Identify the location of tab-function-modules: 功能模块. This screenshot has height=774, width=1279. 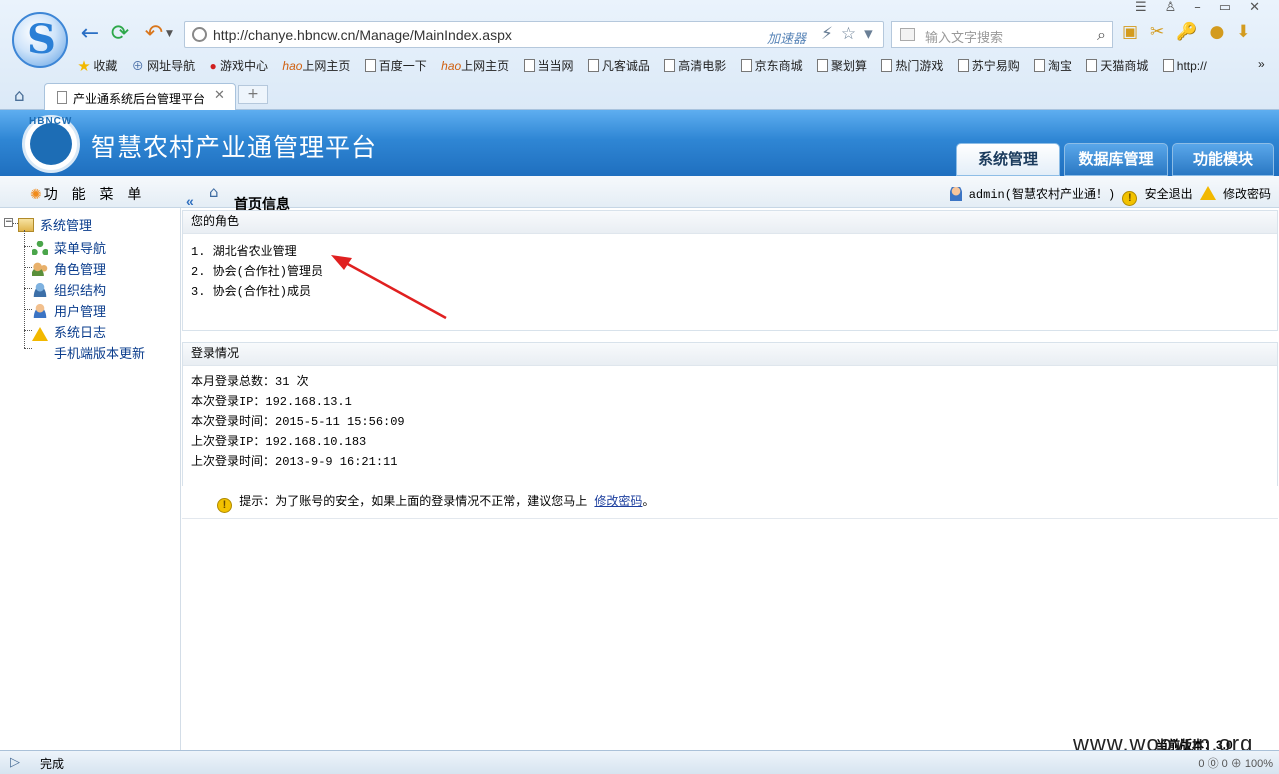
(1223, 159).